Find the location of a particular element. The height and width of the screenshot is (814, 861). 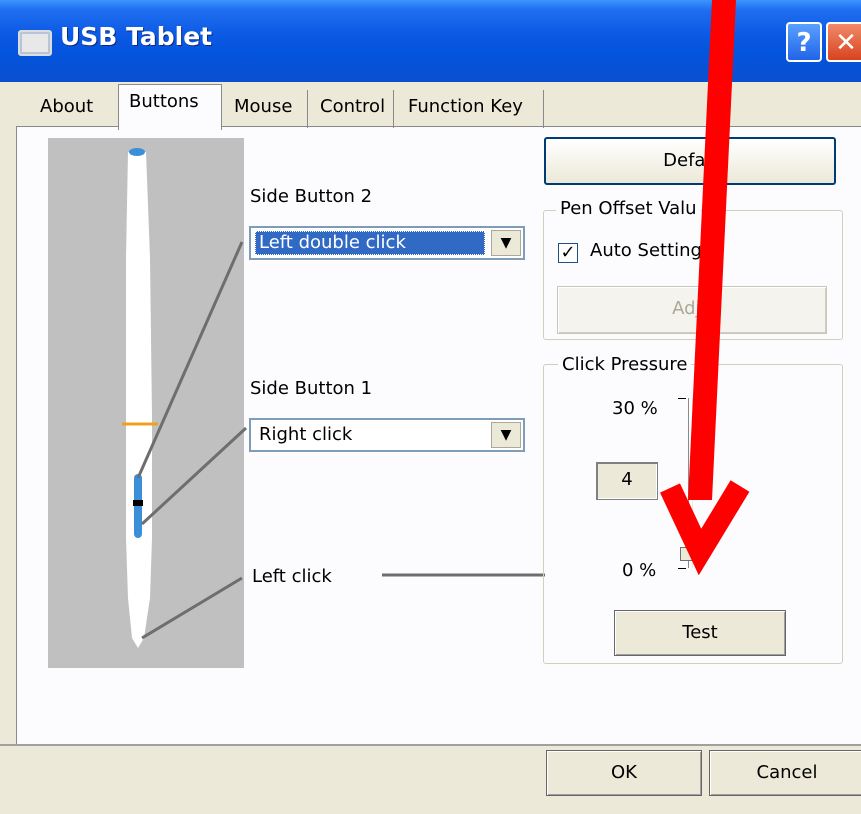

side-button-2-select: Left double click ▼ is located at coordinates (387, 243).